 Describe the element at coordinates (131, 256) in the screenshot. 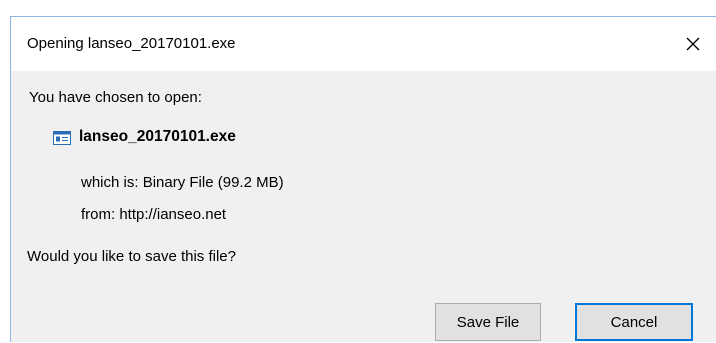

I see `save-question: Would you like to save this file?` at that location.